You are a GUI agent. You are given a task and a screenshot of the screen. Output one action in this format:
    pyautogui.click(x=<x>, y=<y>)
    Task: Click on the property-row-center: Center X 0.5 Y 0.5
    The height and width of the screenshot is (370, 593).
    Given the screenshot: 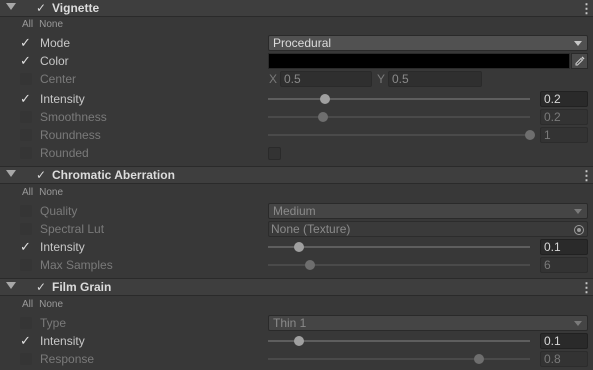 What is the action you would take?
    pyautogui.click(x=296, y=79)
    